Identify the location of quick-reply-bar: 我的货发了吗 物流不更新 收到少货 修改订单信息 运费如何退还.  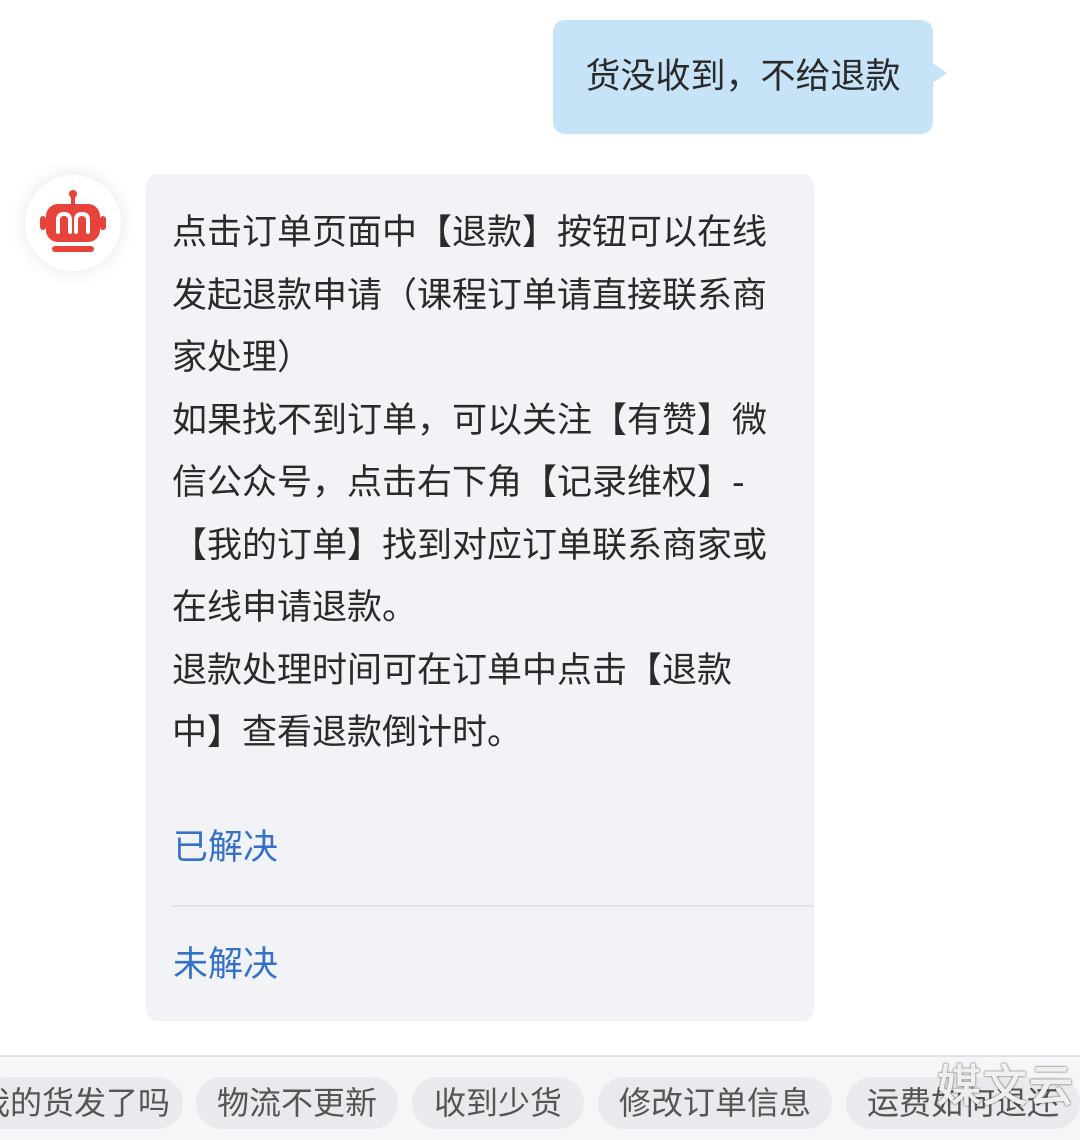
(540, 1097).